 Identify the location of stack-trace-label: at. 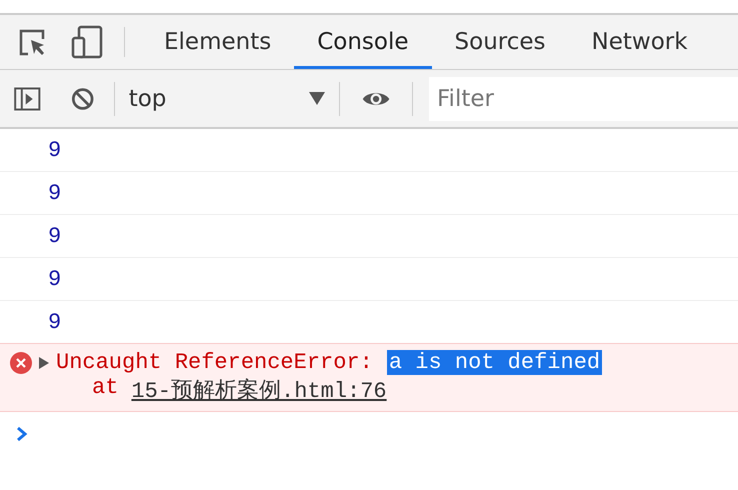
(105, 388).